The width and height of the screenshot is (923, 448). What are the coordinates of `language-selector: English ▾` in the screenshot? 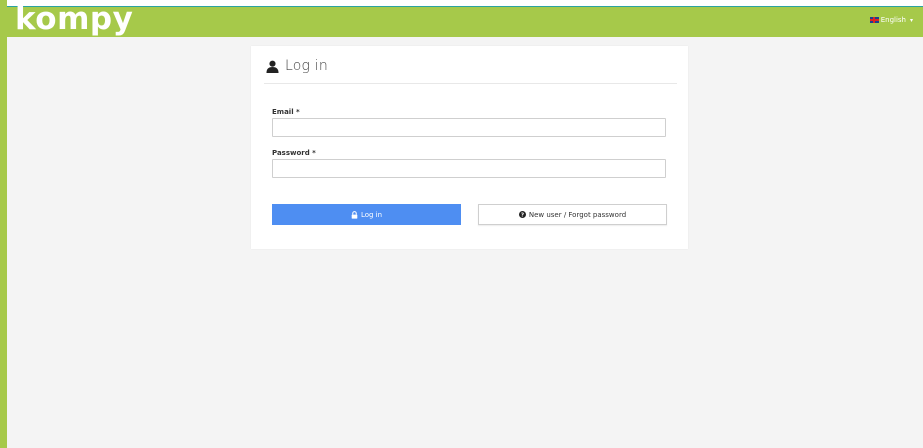 It's located at (891, 20).